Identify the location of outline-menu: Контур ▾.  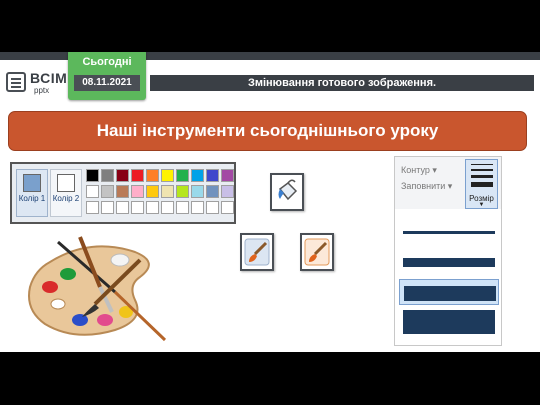
(419, 170).